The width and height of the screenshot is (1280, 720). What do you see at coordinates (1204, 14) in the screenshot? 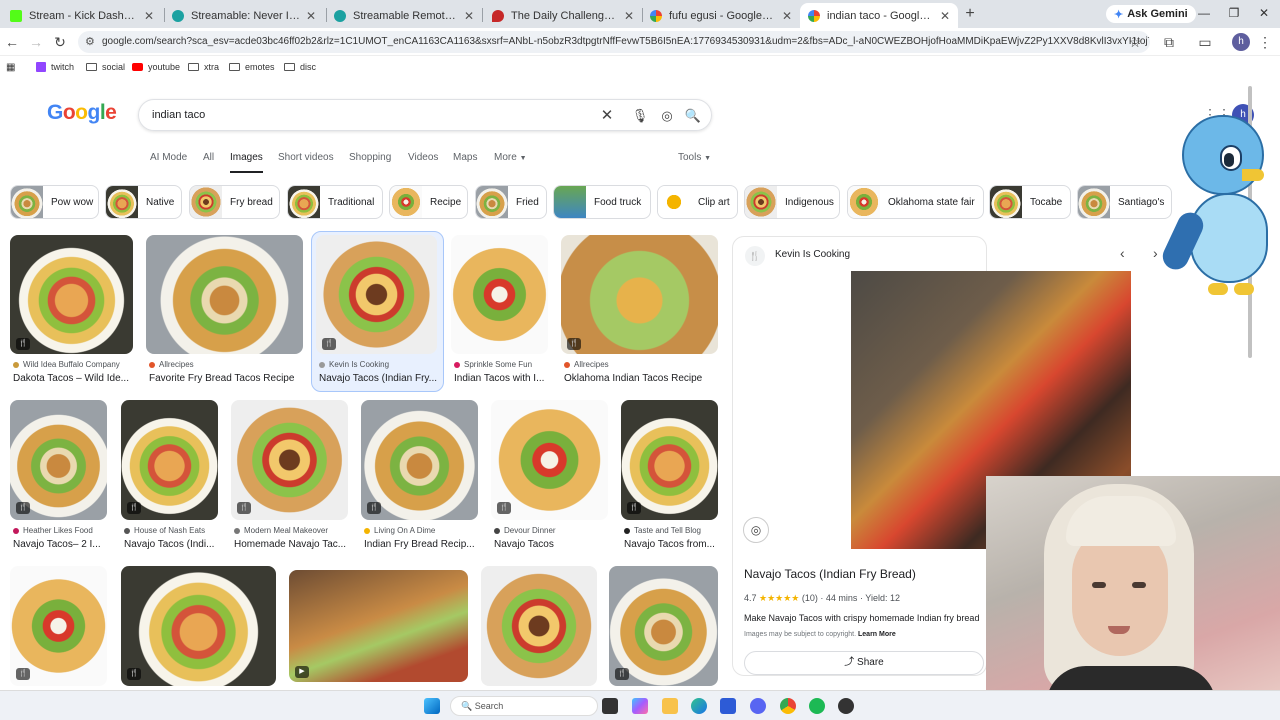
I see `minimize-icon: —` at bounding box center [1204, 14].